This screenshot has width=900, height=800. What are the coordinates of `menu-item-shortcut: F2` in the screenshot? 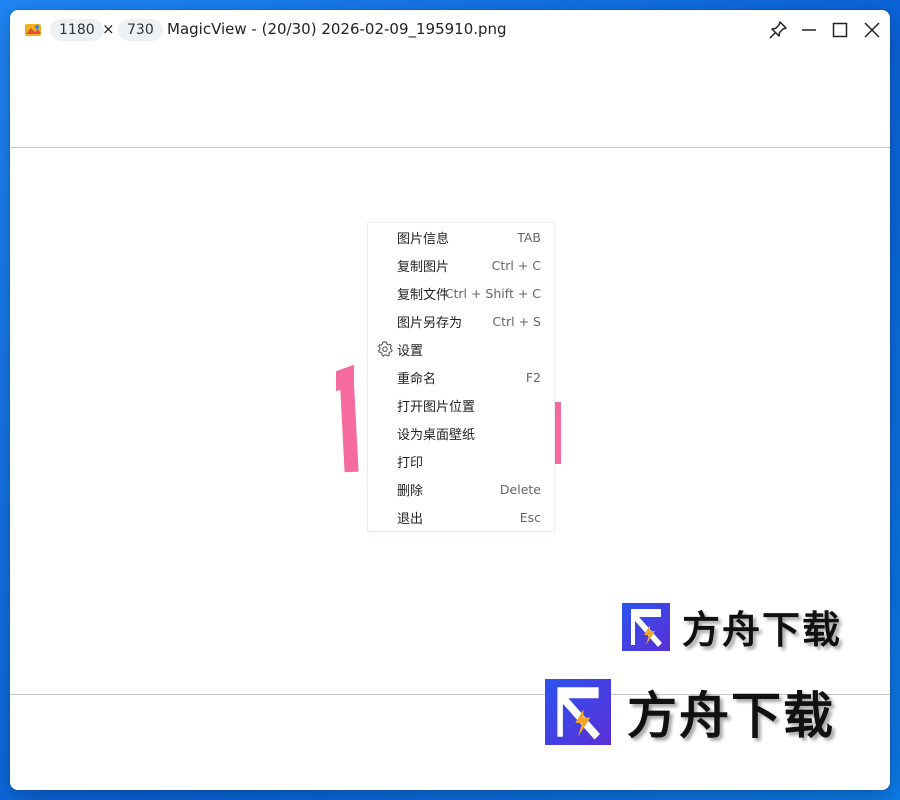 It's located at (533, 377).